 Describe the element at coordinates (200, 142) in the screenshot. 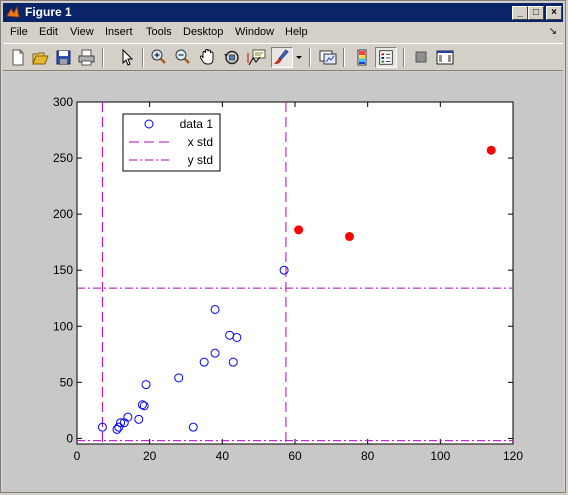

I see `legend-label: x std` at that location.